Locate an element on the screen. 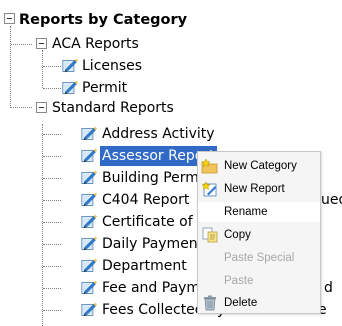 Image resolution: width=342 pixels, height=326 pixels. group-label: Standard Reports is located at coordinates (113, 108).